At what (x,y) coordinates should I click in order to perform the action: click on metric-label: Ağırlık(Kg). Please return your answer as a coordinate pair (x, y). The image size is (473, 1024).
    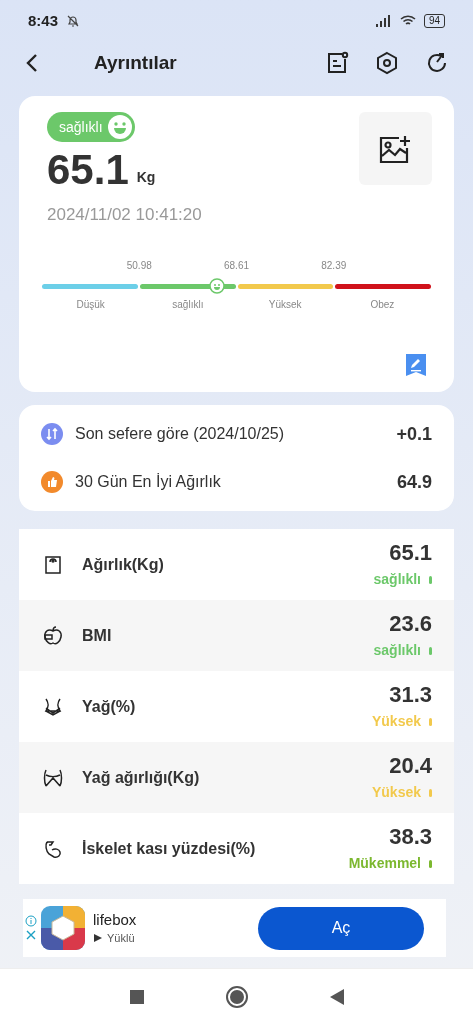
    Looking at the image, I should click on (123, 564).